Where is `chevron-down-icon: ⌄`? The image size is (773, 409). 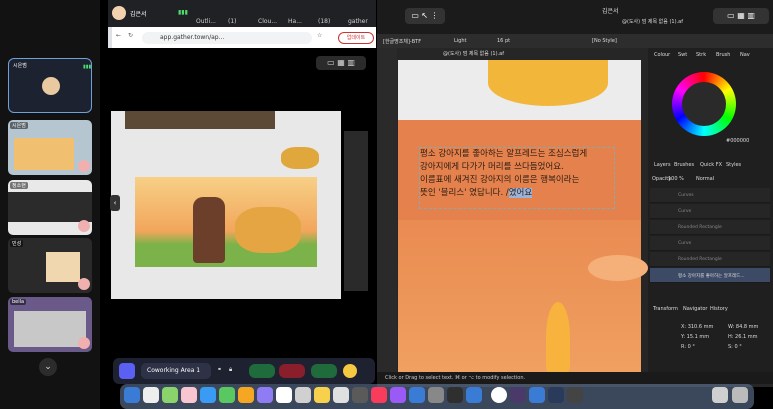 chevron-down-icon: ⌄ is located at coordinates (48, 367).